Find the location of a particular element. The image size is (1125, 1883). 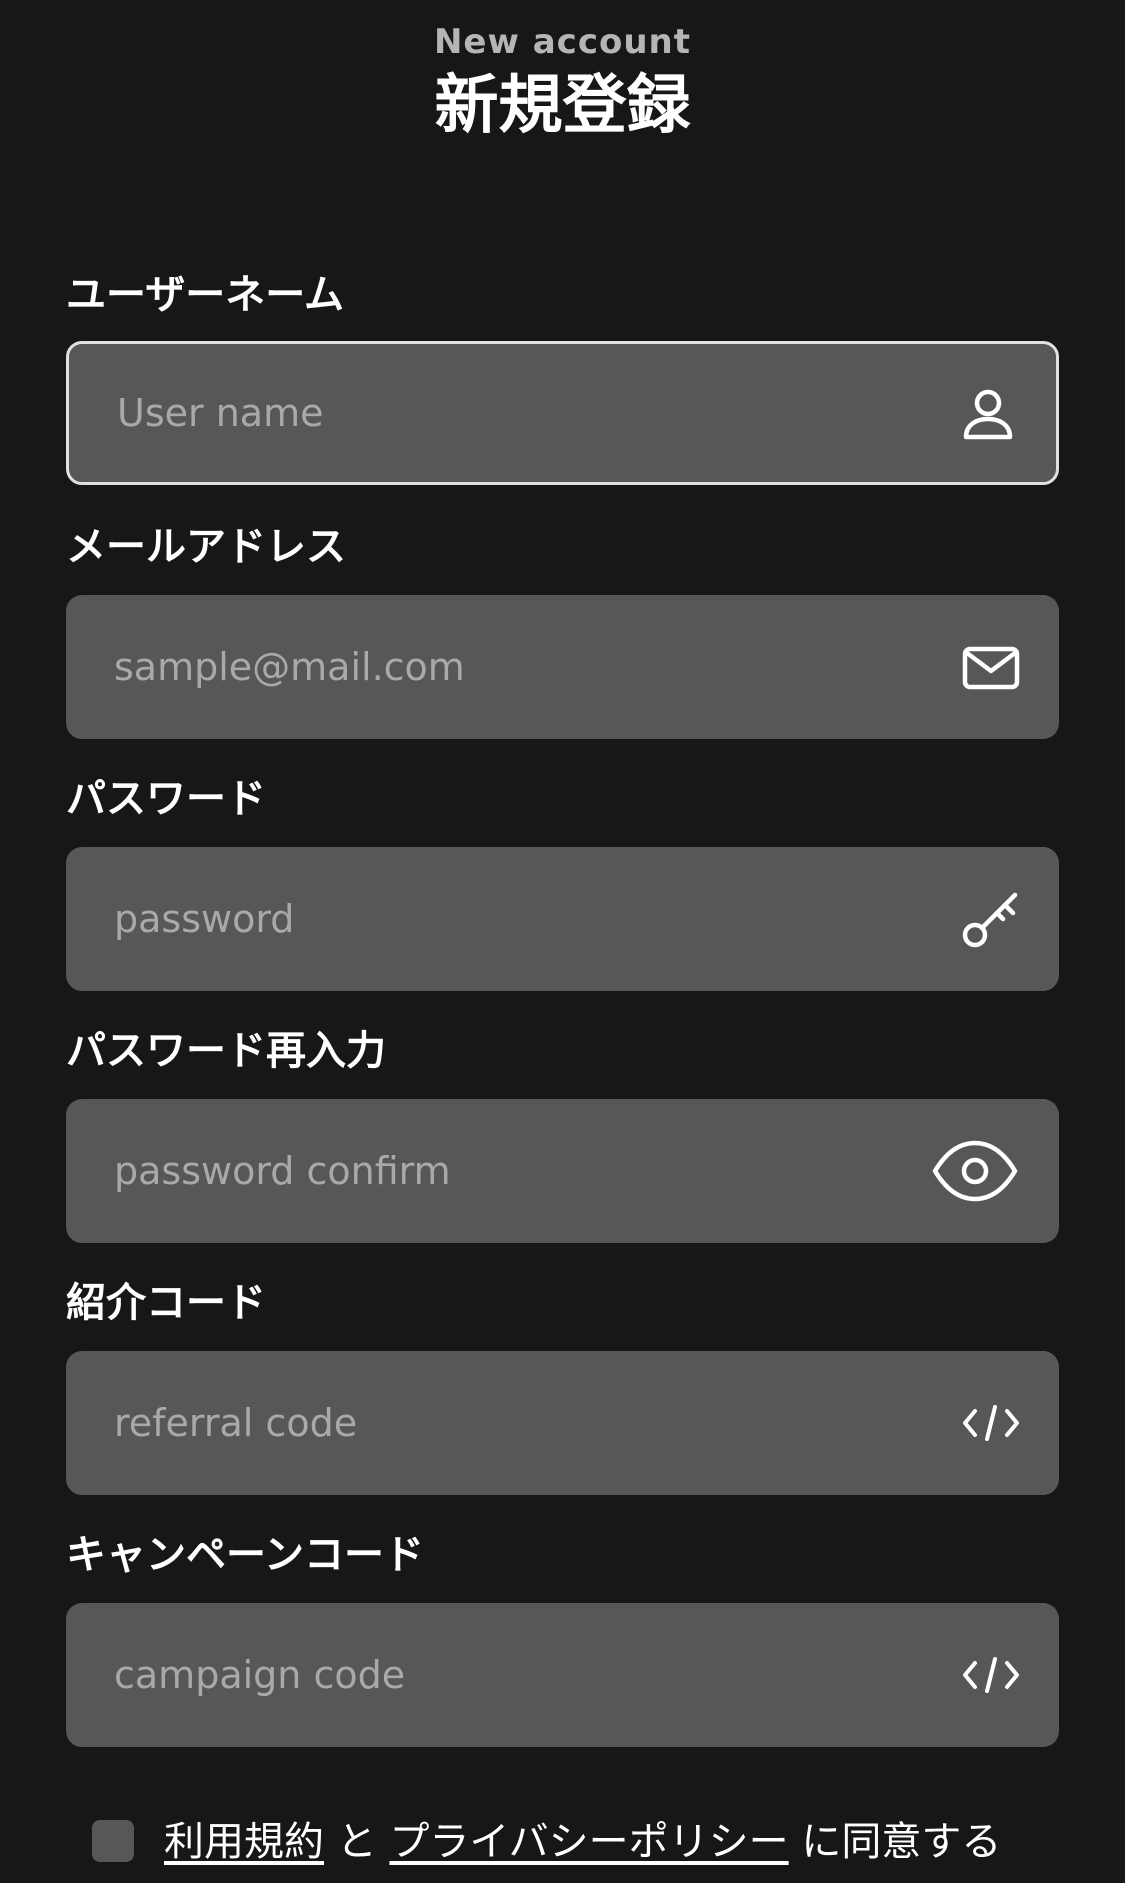

email-field is located at coordinates (562, 667).